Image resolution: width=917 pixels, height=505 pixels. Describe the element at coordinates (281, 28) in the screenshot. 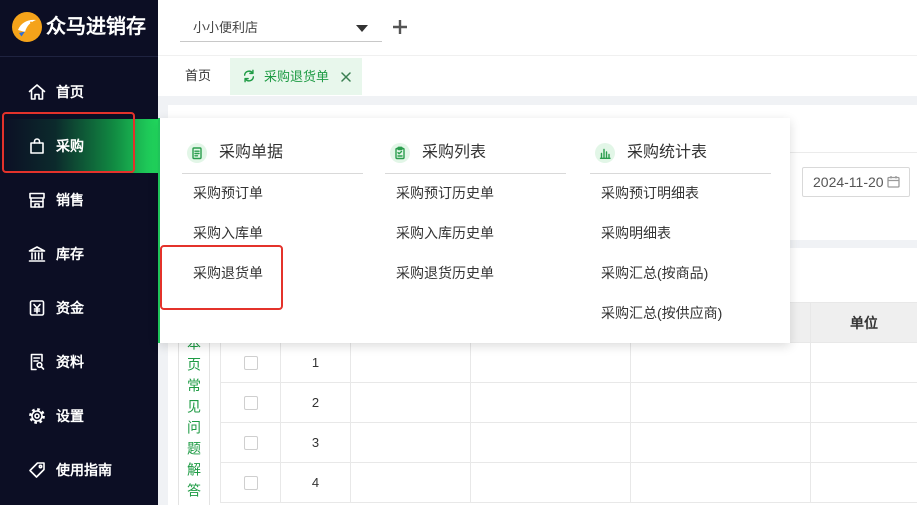

I see `store-select: 小小便利店` at that location.